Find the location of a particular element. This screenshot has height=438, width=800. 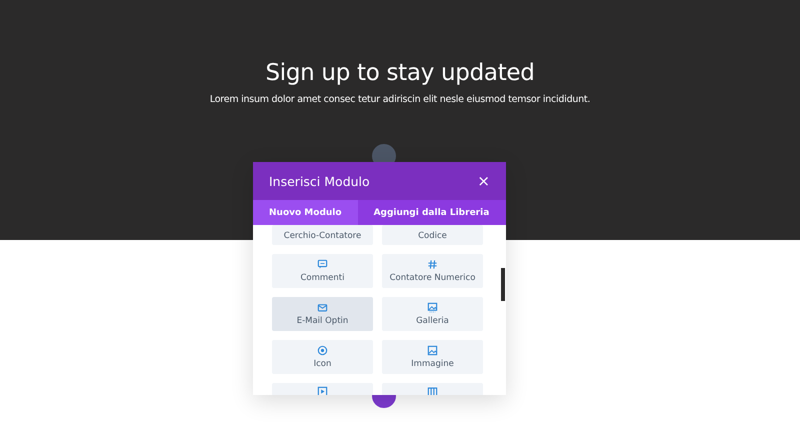

module-tile: Codice is located at coordinates (432, 235).